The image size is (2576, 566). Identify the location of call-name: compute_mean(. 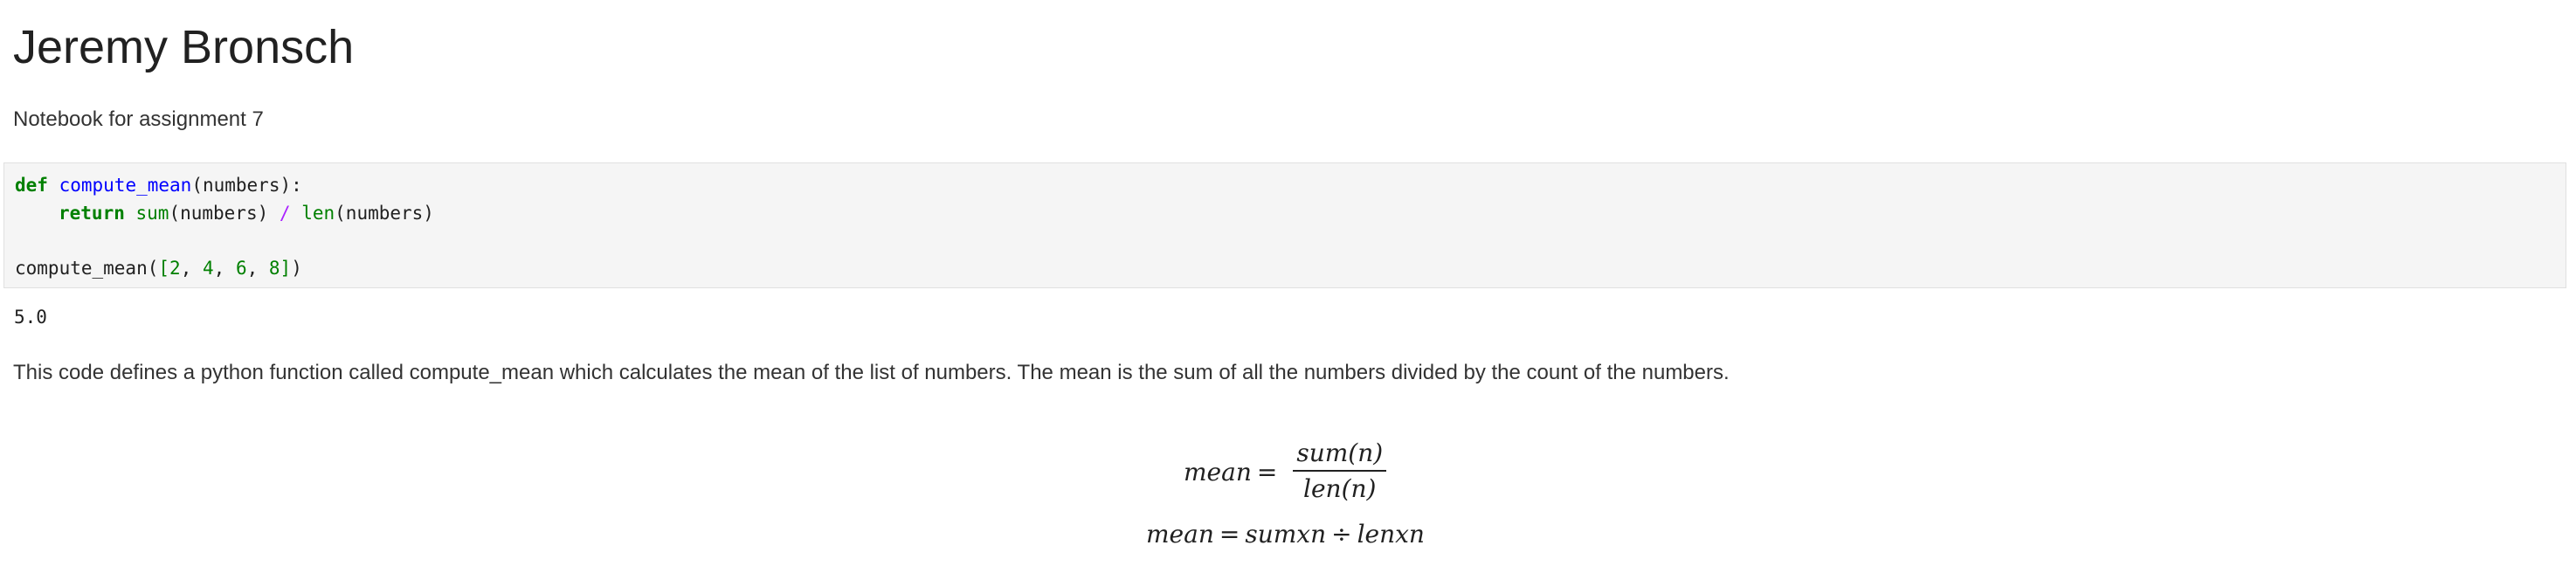
(87, 268).